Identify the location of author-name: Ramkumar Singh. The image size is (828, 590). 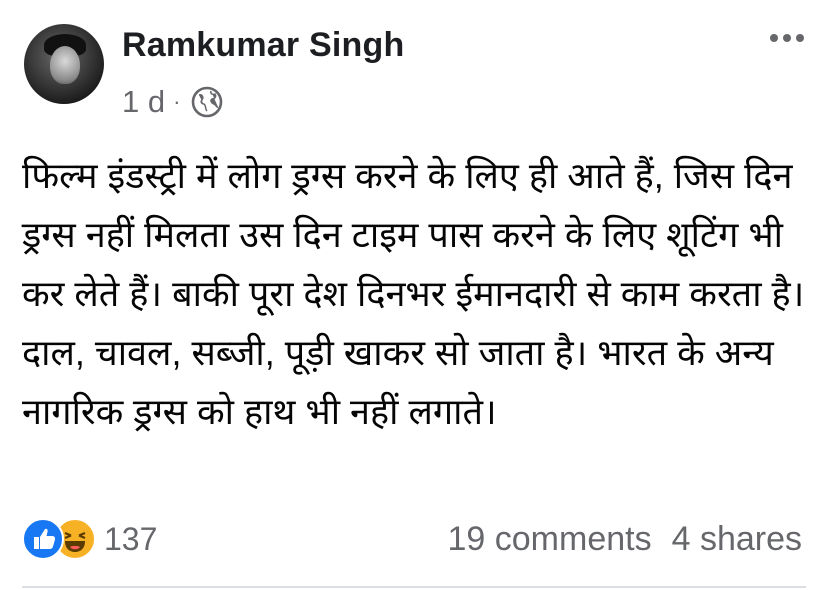
(263, 45).